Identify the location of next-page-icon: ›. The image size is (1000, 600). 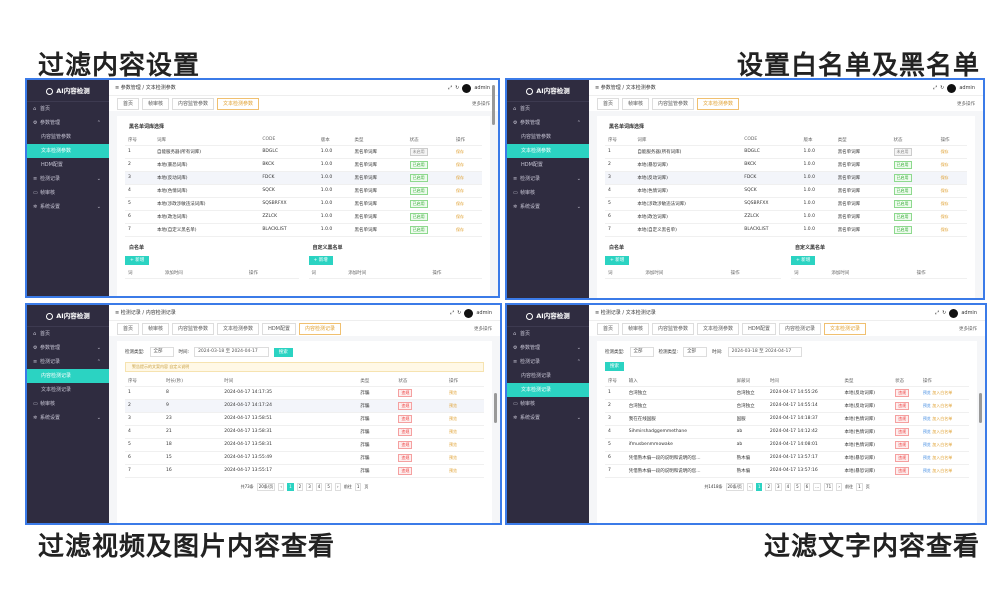
(839, 486).